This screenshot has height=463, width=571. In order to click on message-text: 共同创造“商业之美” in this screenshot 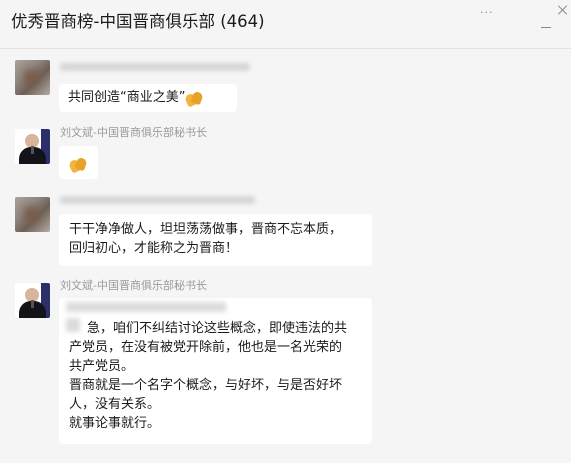, I will do `click(127, 97)`.